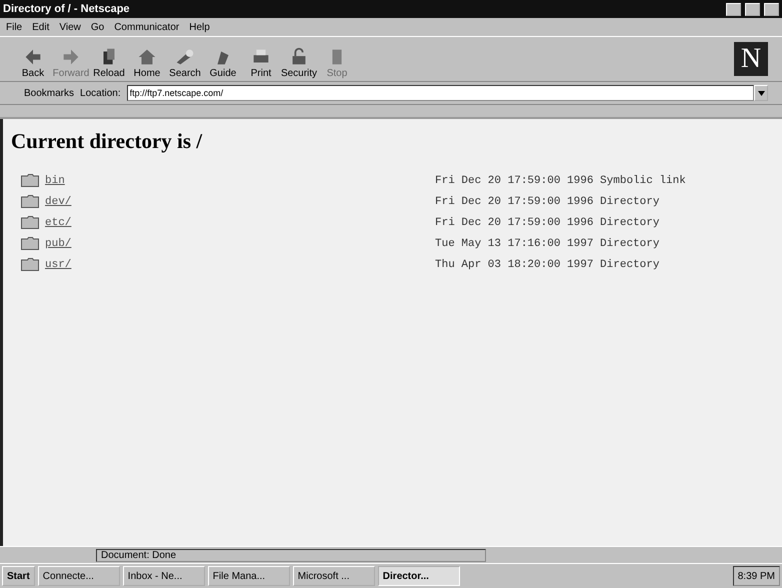 The width and height of the screenshot is (782, 588). Describe the element at coordinates (67, 9) in the screenshot. I see `window-title: Directory of / - Netscape` at that location.